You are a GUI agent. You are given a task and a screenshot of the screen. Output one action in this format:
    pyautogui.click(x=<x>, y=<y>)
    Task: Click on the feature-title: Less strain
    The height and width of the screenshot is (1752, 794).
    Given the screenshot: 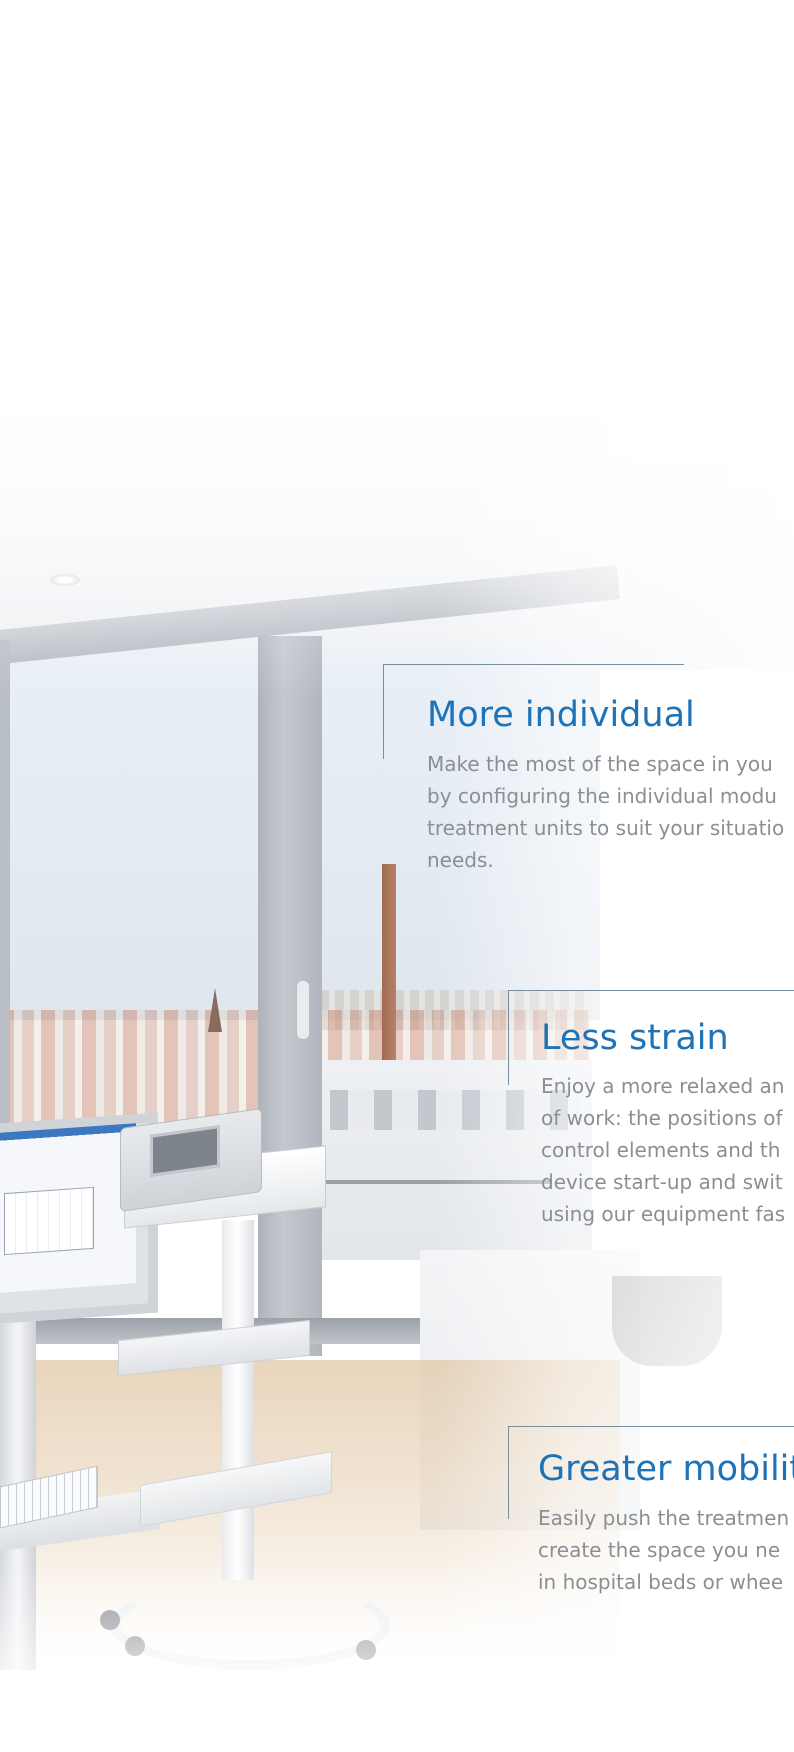 What is the action you would take?
    pyautogui.click(x=635, y=1038)
    